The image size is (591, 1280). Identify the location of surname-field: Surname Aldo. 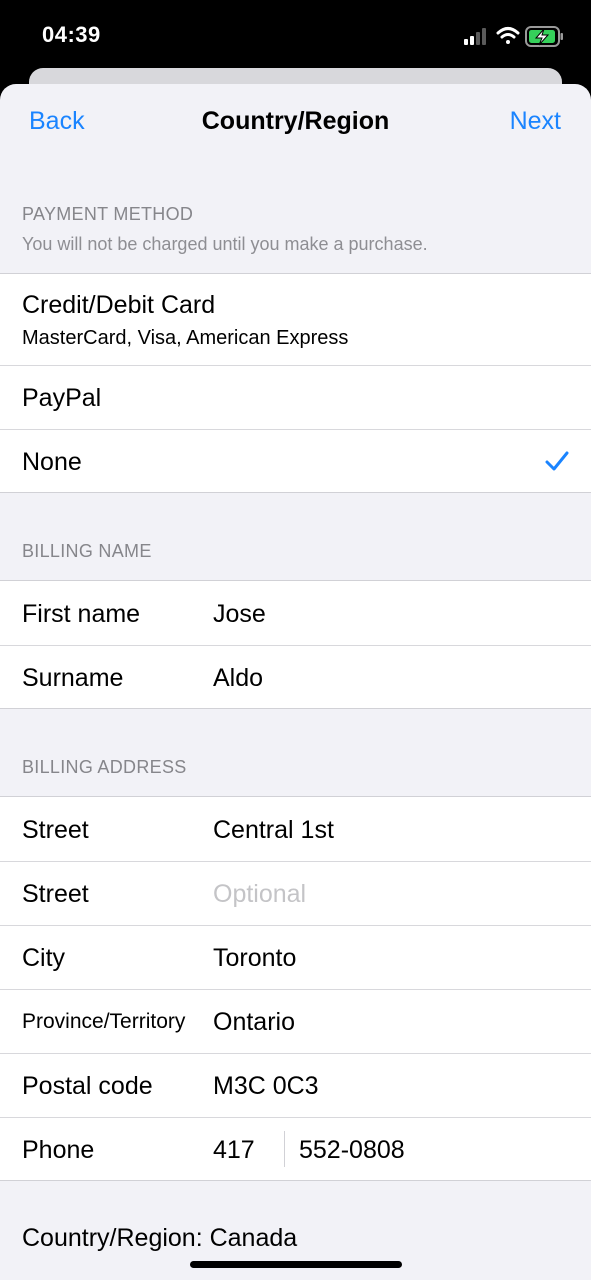
(295, 676).